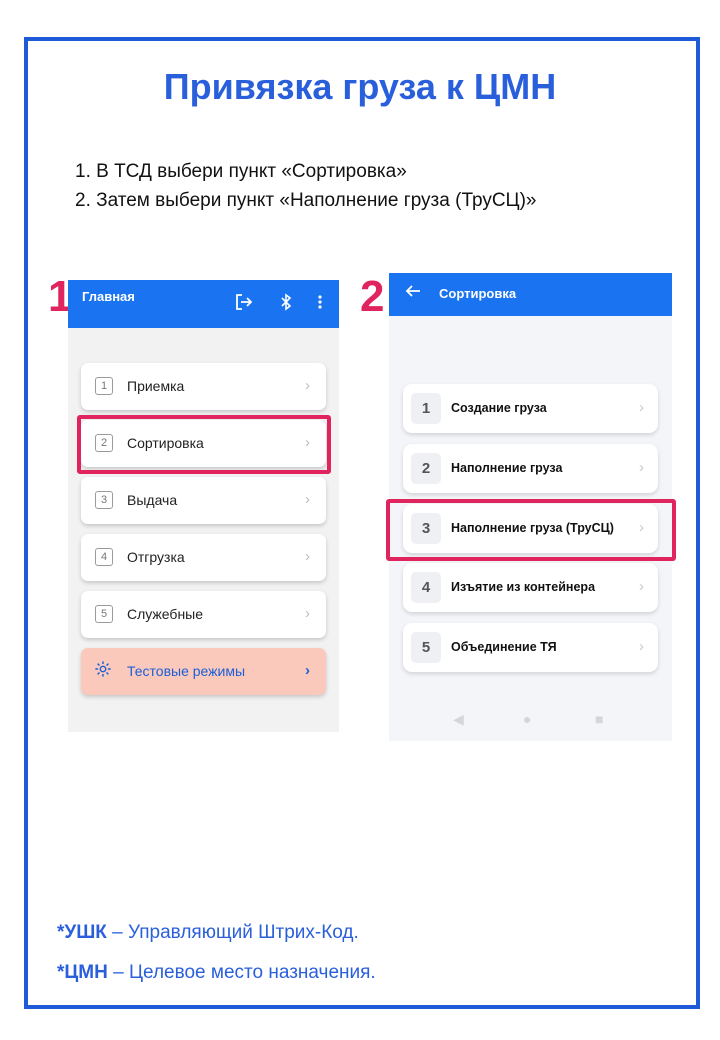 Image resolution: width=720 pixels, height=1040 pixels. What do you see at coordinates (152, 500) in the screenshot?
I see `item-label: Выдача` at bounding box center [152, 500].